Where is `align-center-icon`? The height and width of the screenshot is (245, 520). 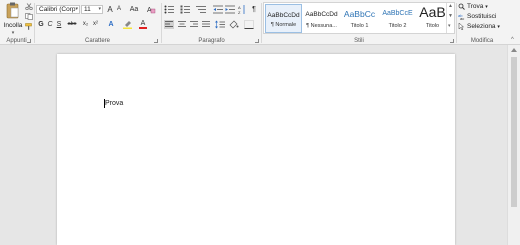 align-center-icon is located at coordinates (182, 24).